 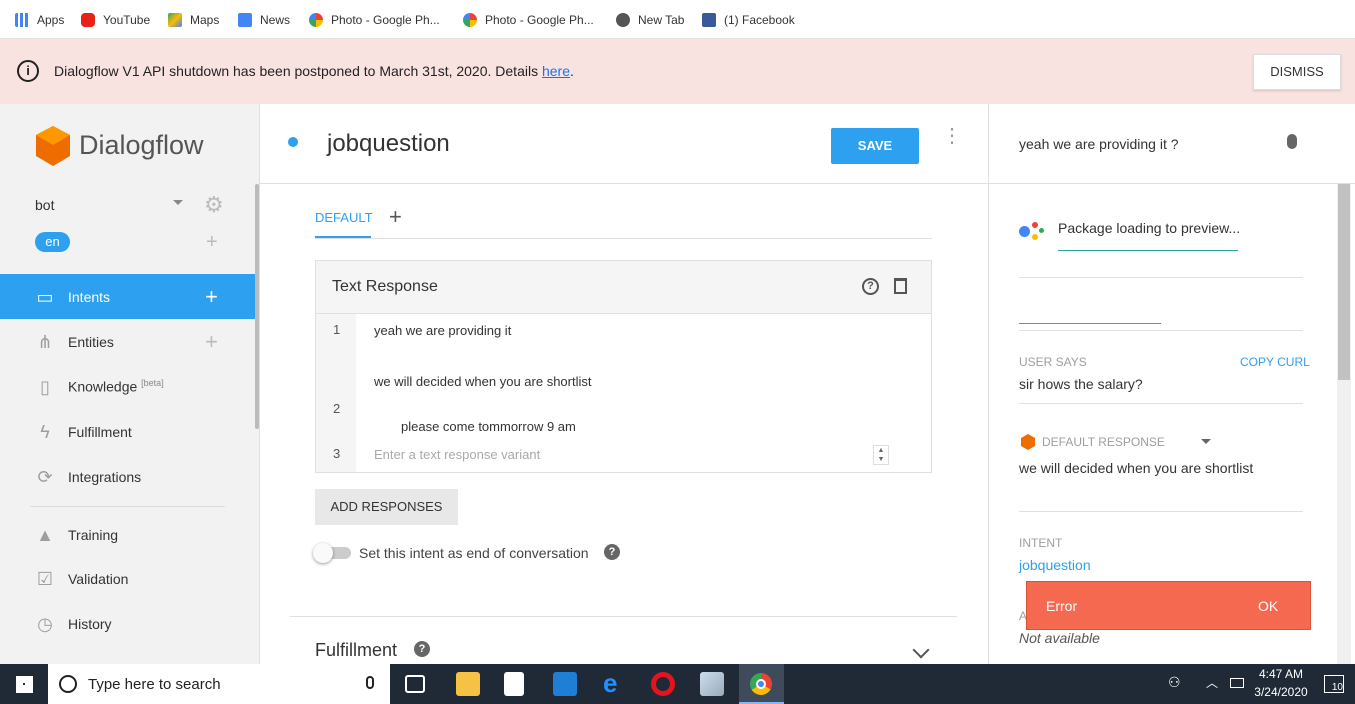 I want to click on clock-time: 4:47 AM, so click(x=1281, y=674).